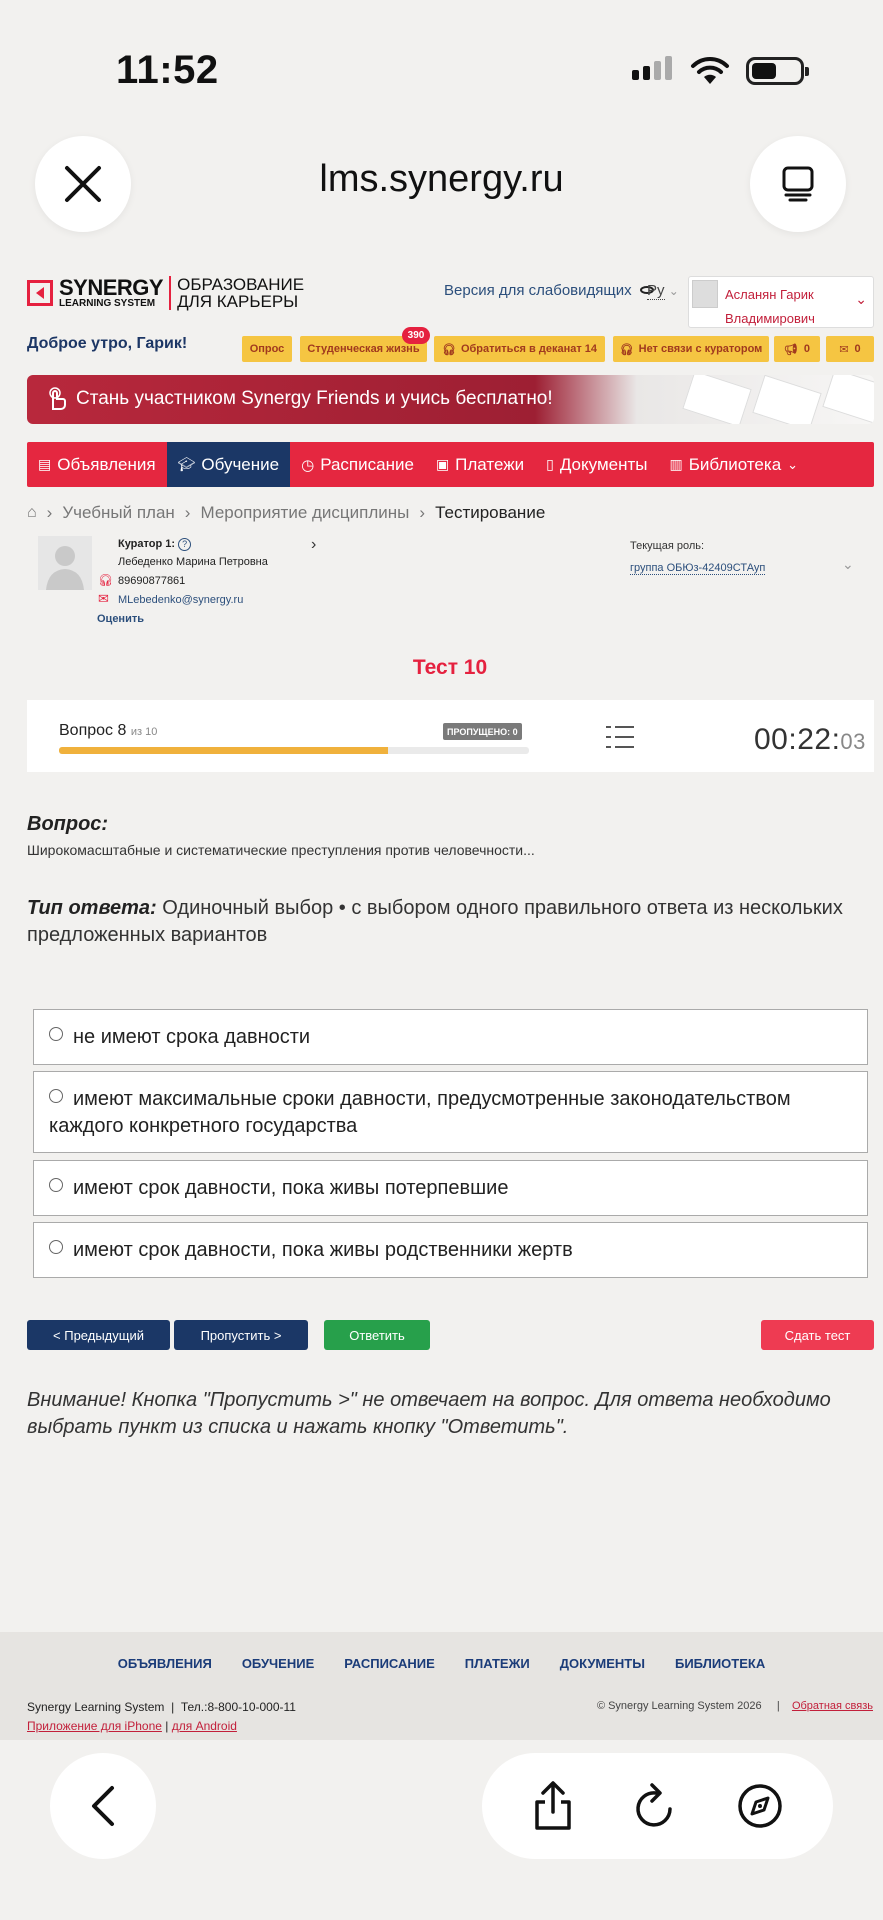 The width and height of the screenshot is (883, 1920). What do you see at coordinates (519, 349) in the screenshot?
I see `contact-dean-button: 🎧︎ Обратиться в деканат 14` at bounding box center [519, 349].